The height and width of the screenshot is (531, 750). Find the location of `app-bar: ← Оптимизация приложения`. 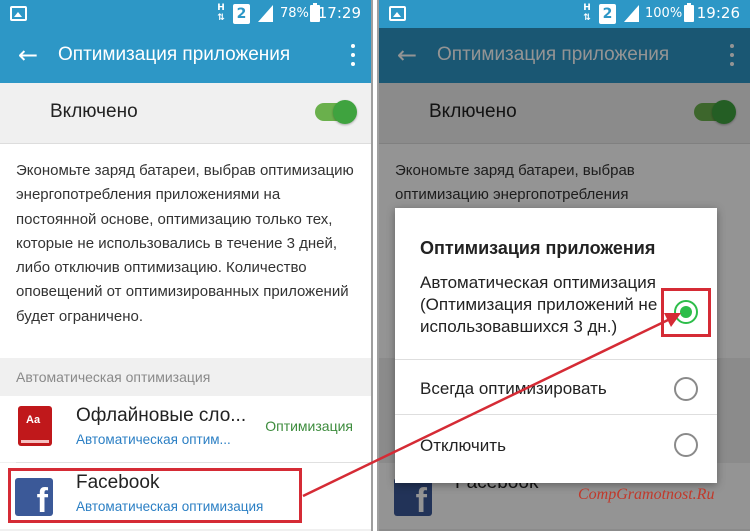

app-bar: ← Оптимизация приложения is located at coordinates (185, 55).